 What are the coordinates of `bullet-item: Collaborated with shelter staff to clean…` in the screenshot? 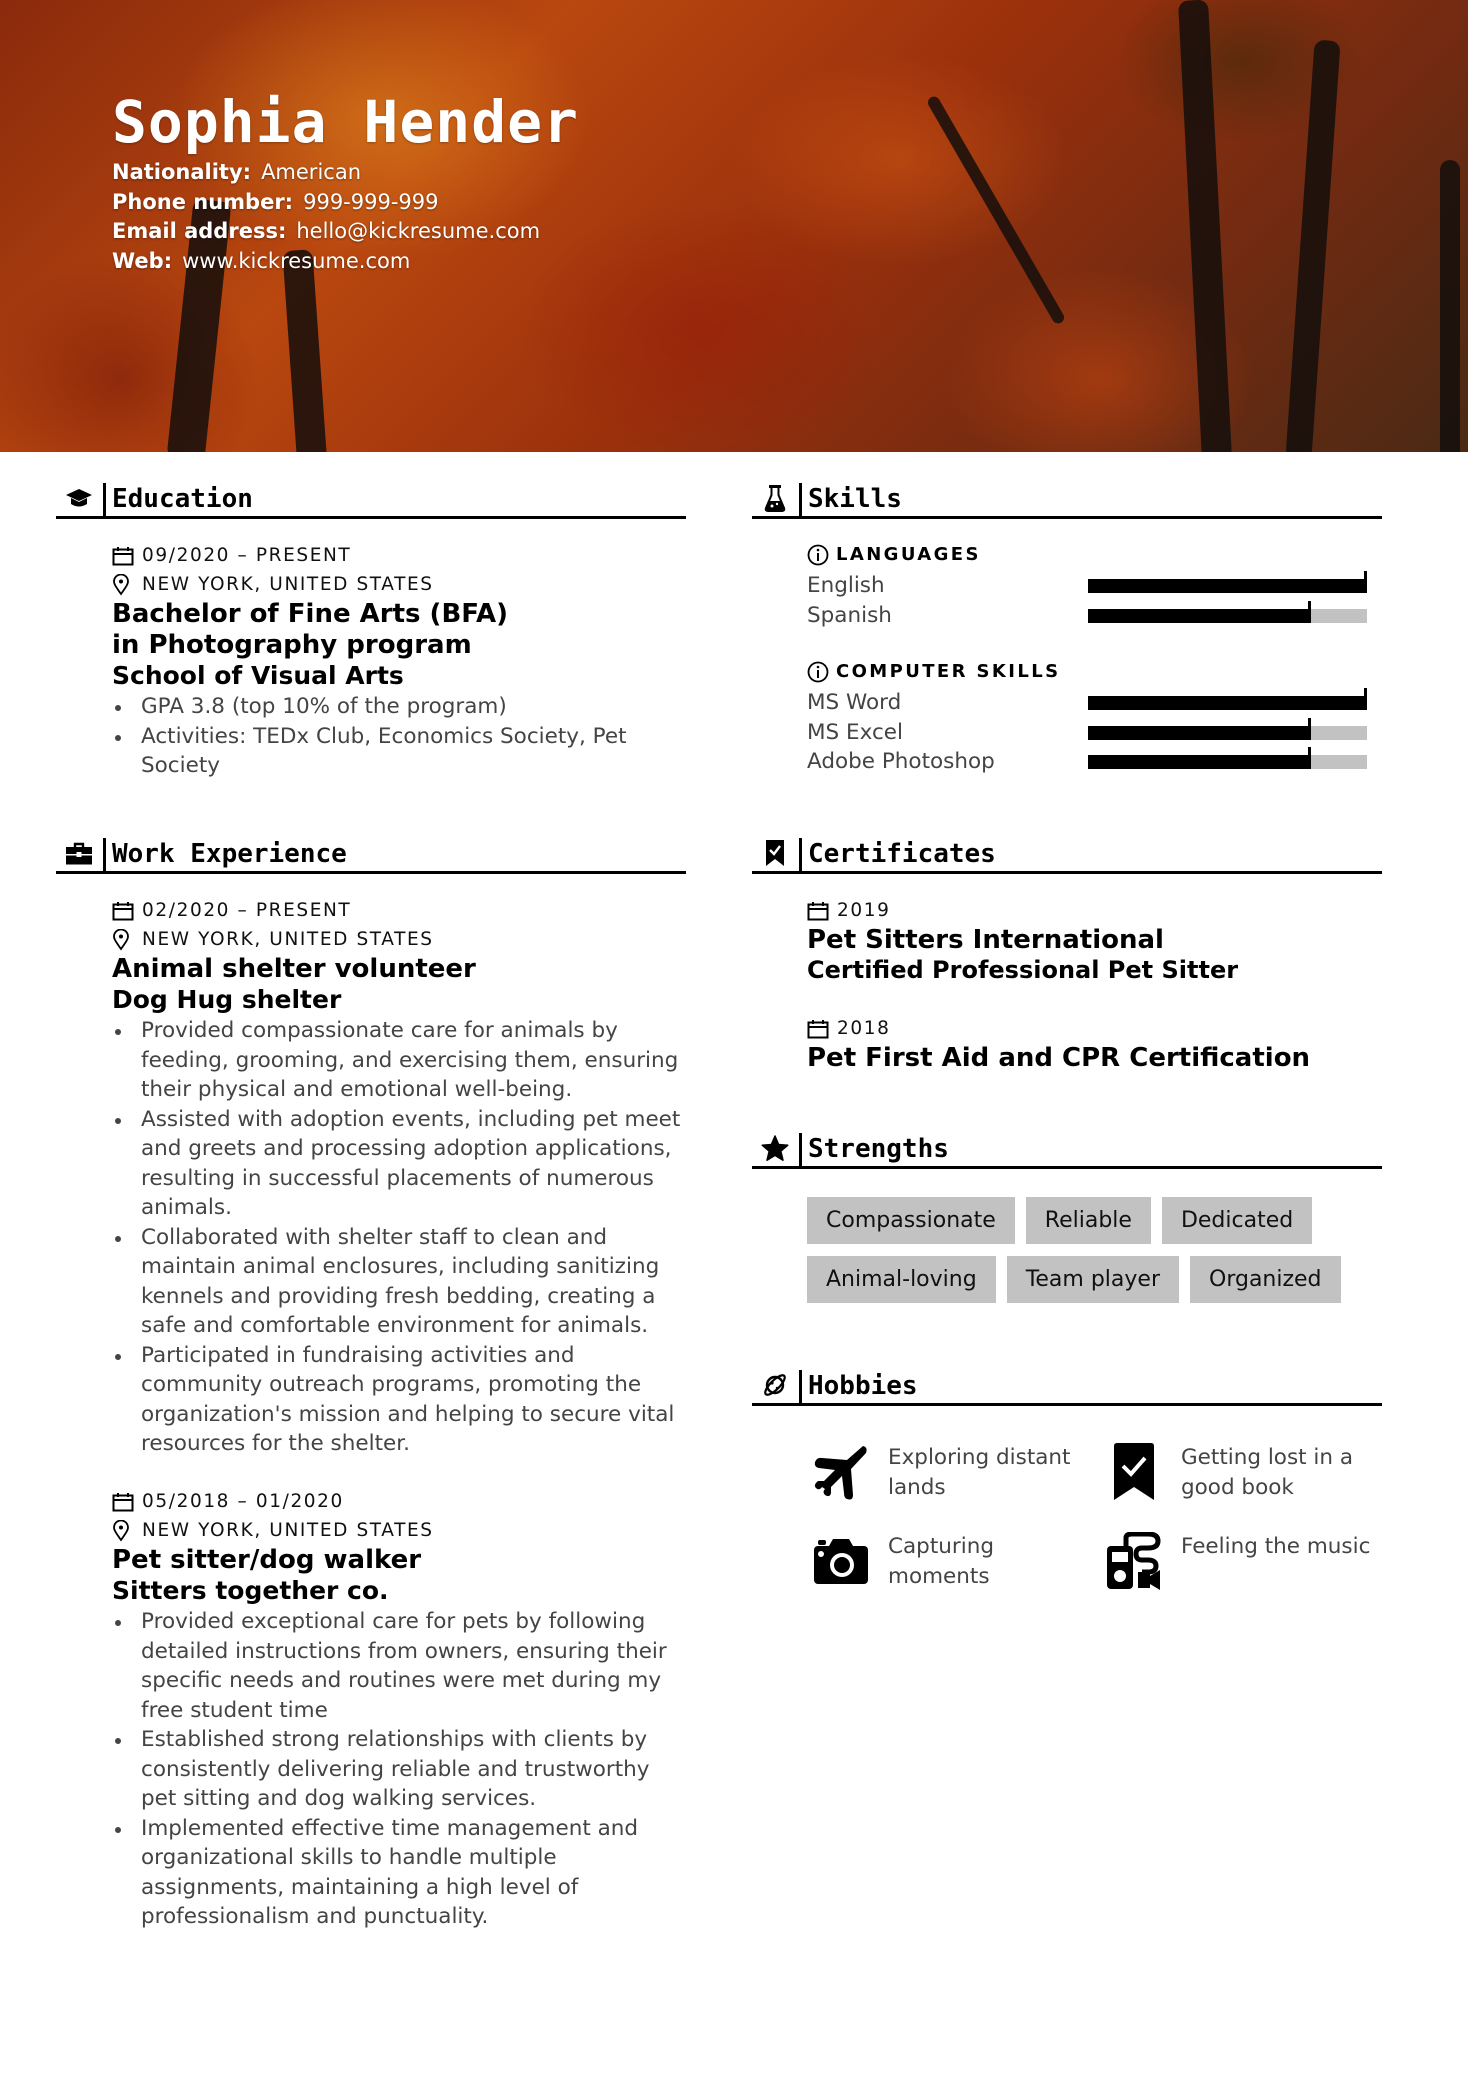 It's located at (398, 1282).